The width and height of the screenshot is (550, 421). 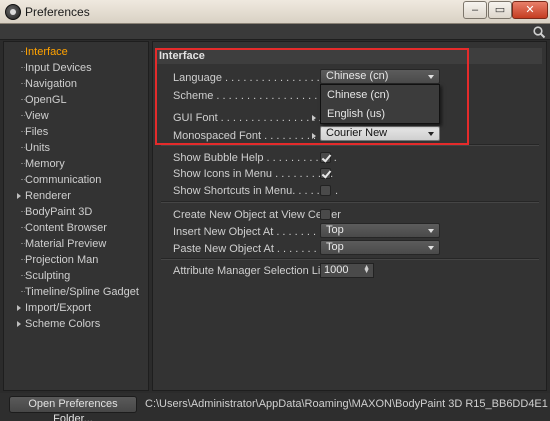 What do you see at coordinates (255, 158) in the screenshot?
I see `bubble-help-label: Show Bubble Help . . . . . . . . . . . .` at bounding box center [255, 158].